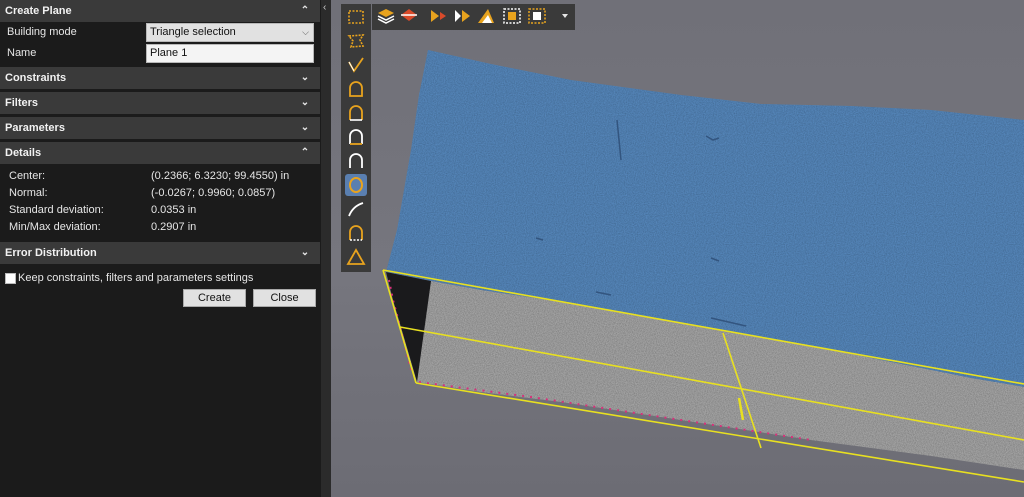  What do you see at coordinates (462, 16) in the screenshot?
I see `shrink-selection-icon` at bounding box center [462, 16].